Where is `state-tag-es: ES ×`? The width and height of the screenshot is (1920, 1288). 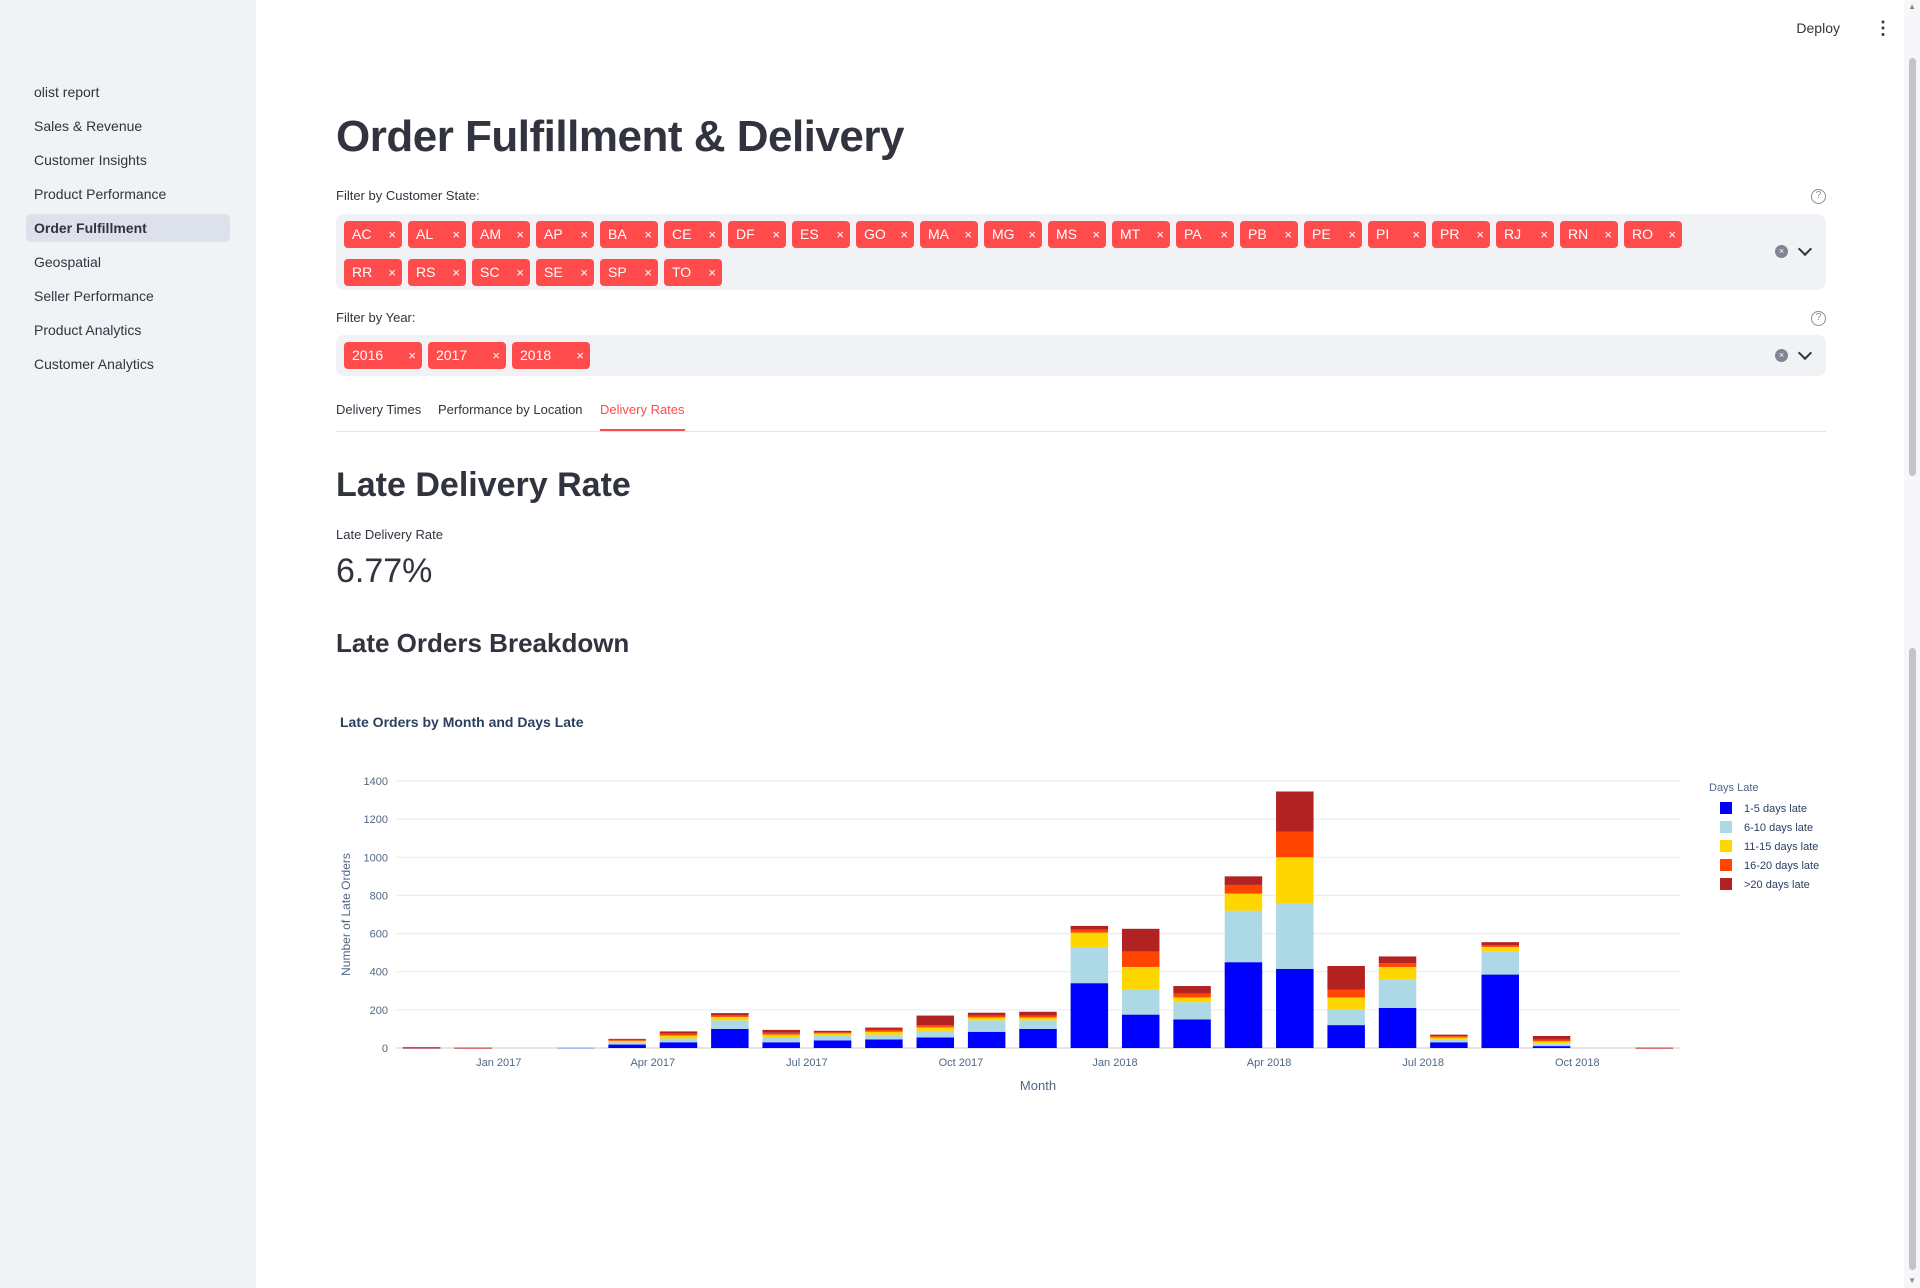 state-tag-es: ES × is located at coordinates (821, 234).